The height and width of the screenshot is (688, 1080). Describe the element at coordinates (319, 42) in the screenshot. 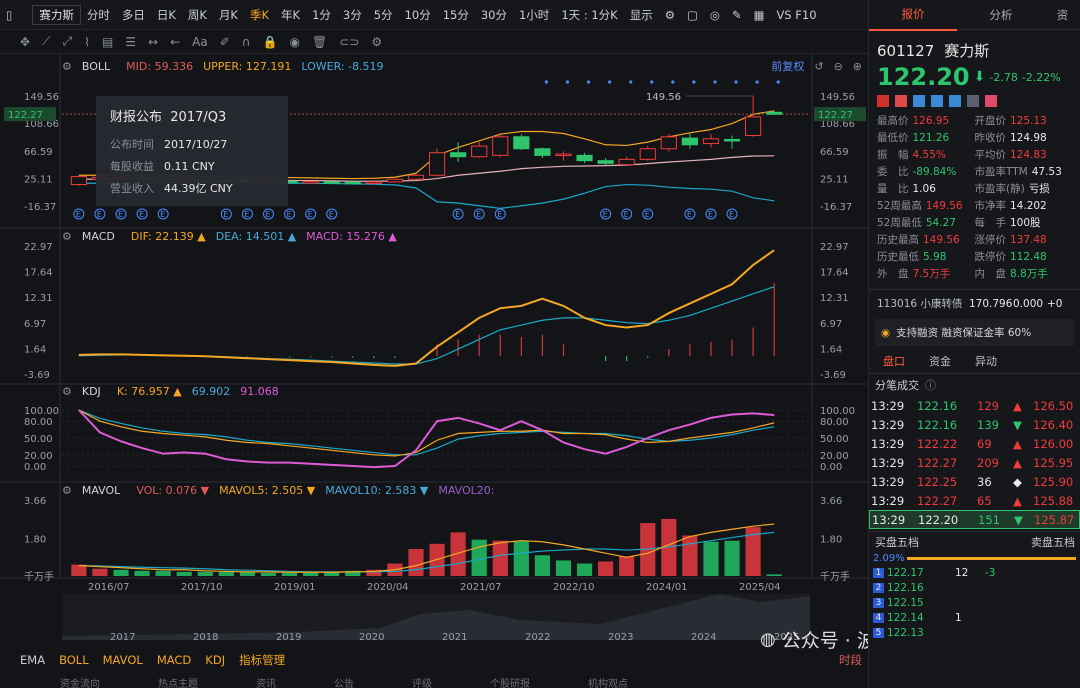

I see `trash-icon: 🗑` at that location.